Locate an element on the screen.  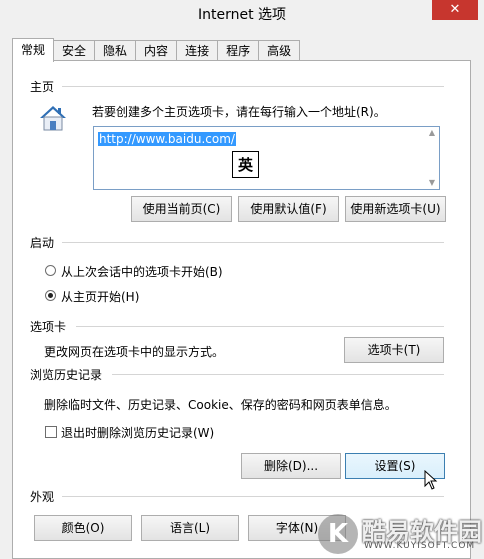
tabs-settings-button: 选项卡(T) is located at coordinates (394, 350).